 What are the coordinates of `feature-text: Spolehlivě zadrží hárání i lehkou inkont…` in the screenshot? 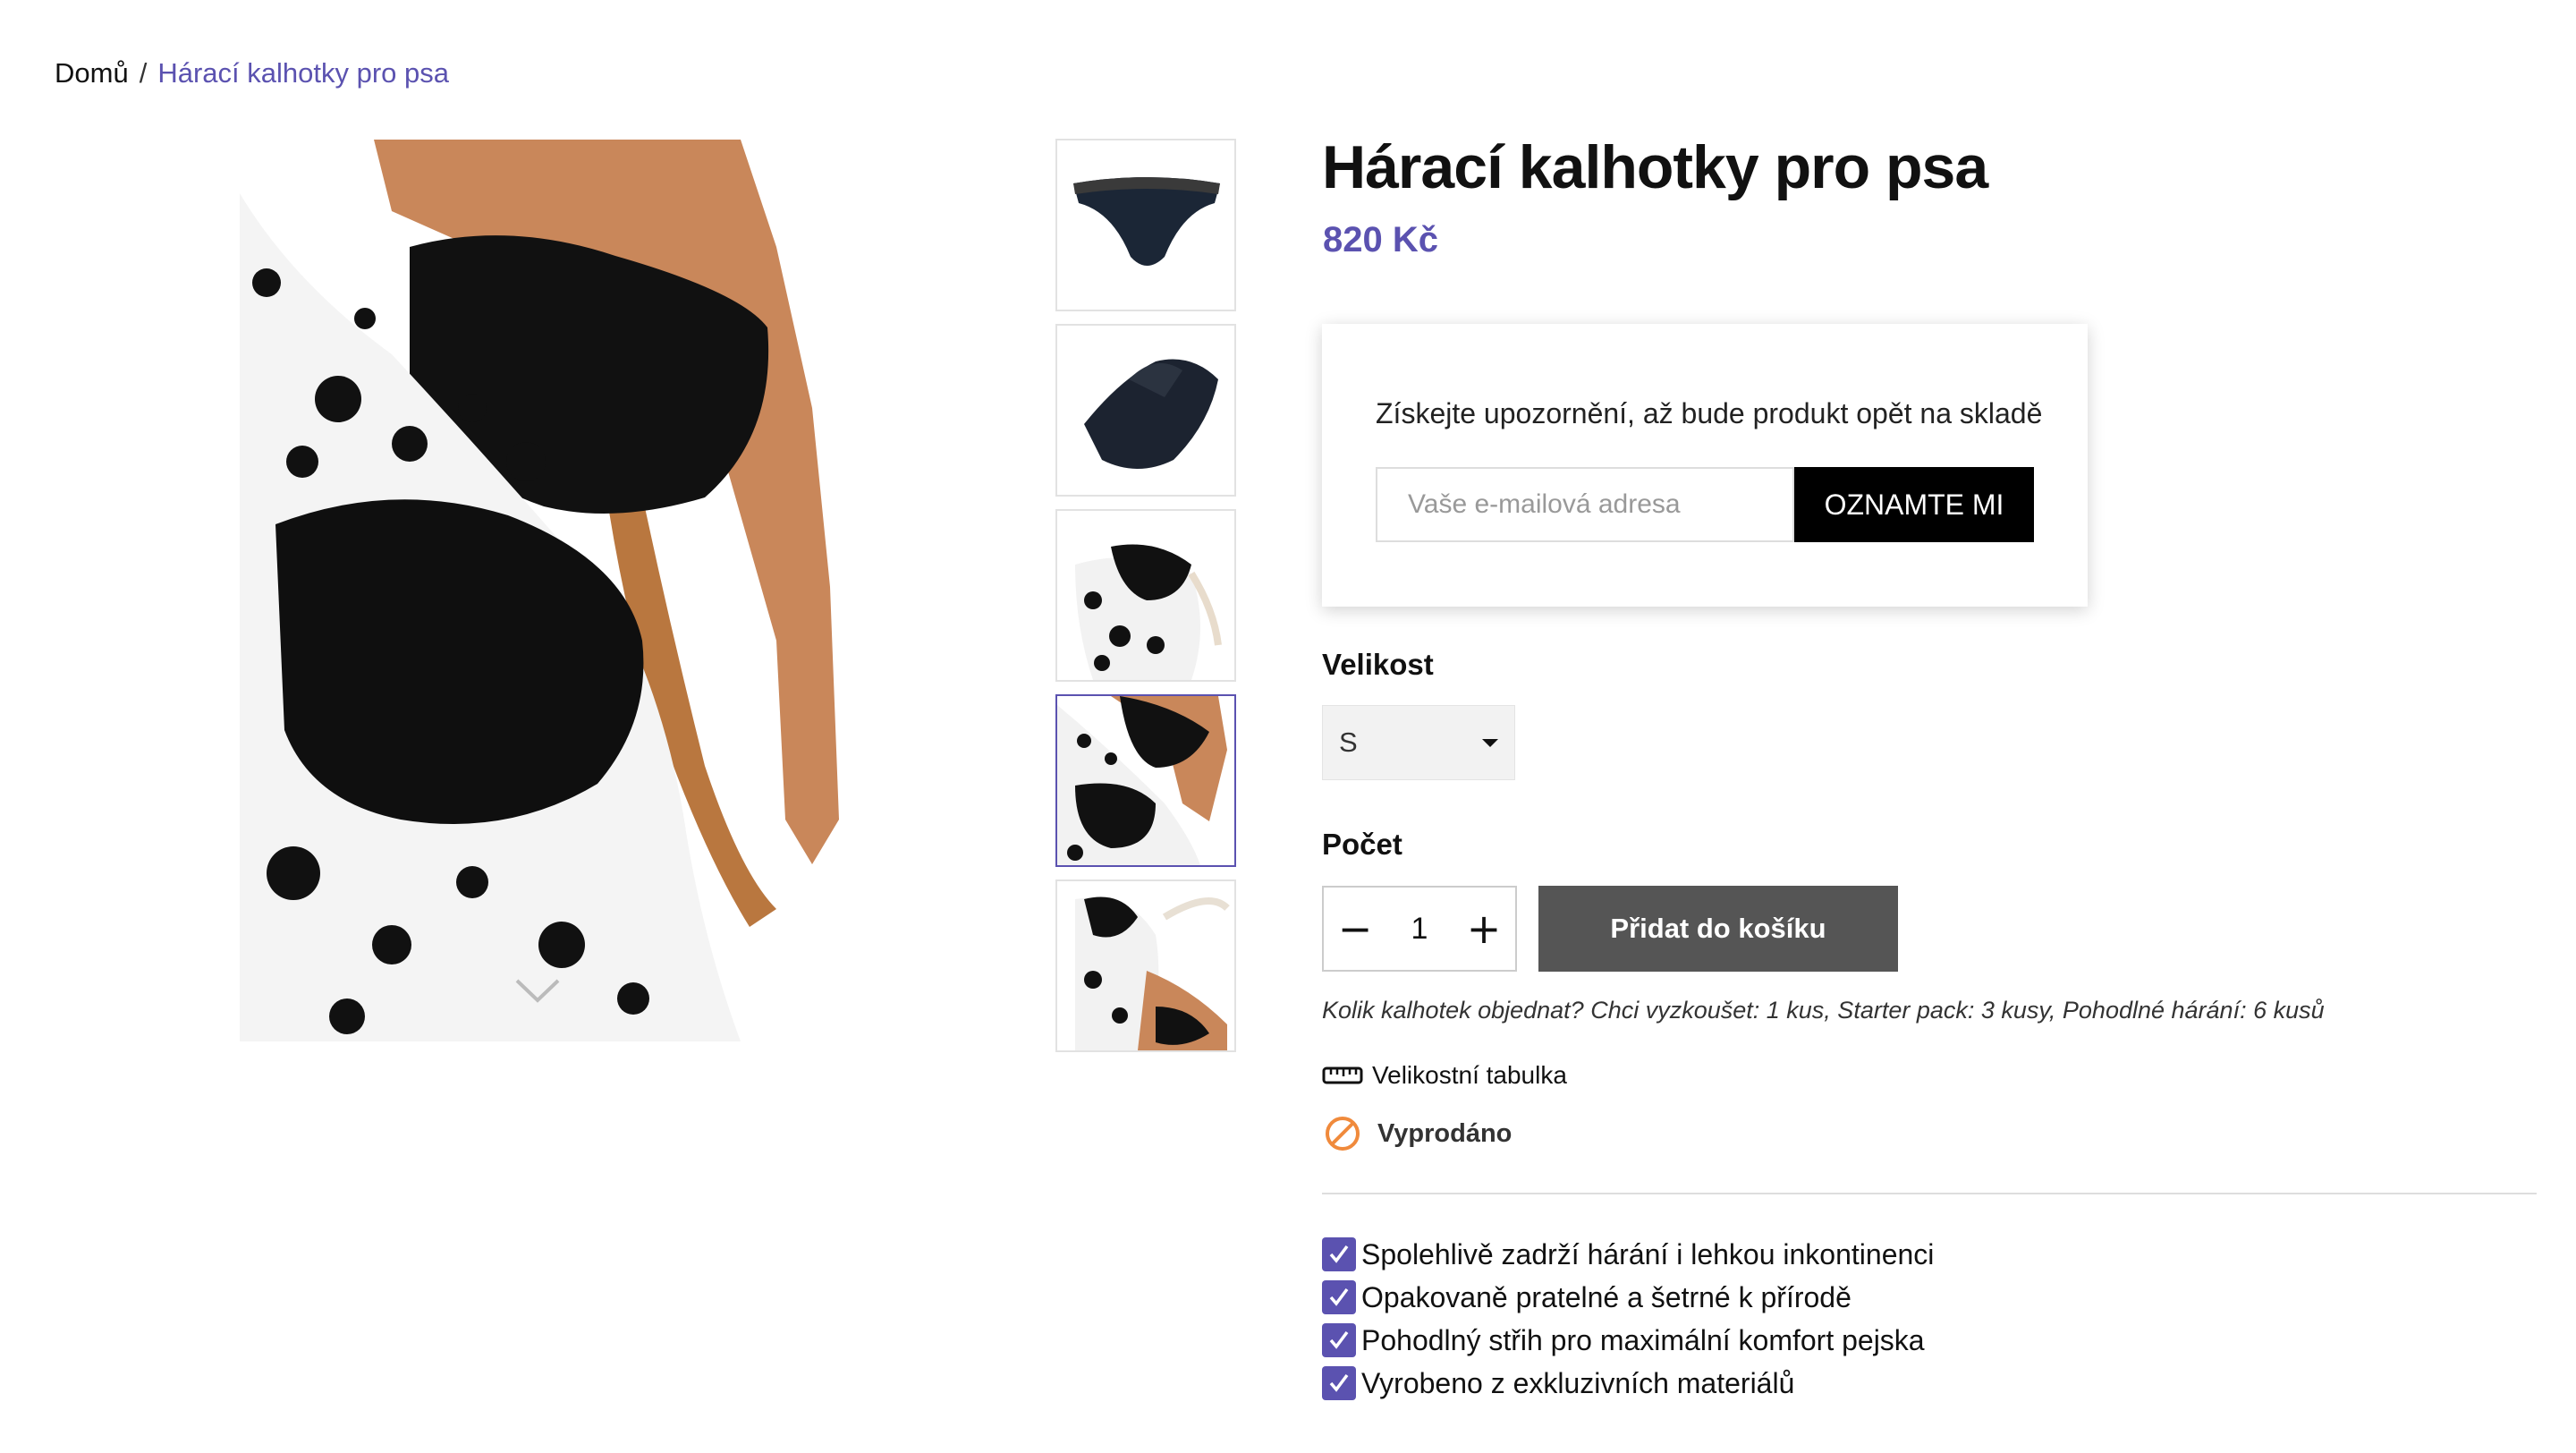 It's located at (1648, 1253).